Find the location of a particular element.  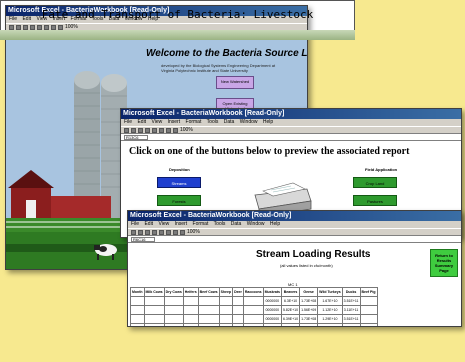

menu-format: Format is located at coordinates (201, 224).